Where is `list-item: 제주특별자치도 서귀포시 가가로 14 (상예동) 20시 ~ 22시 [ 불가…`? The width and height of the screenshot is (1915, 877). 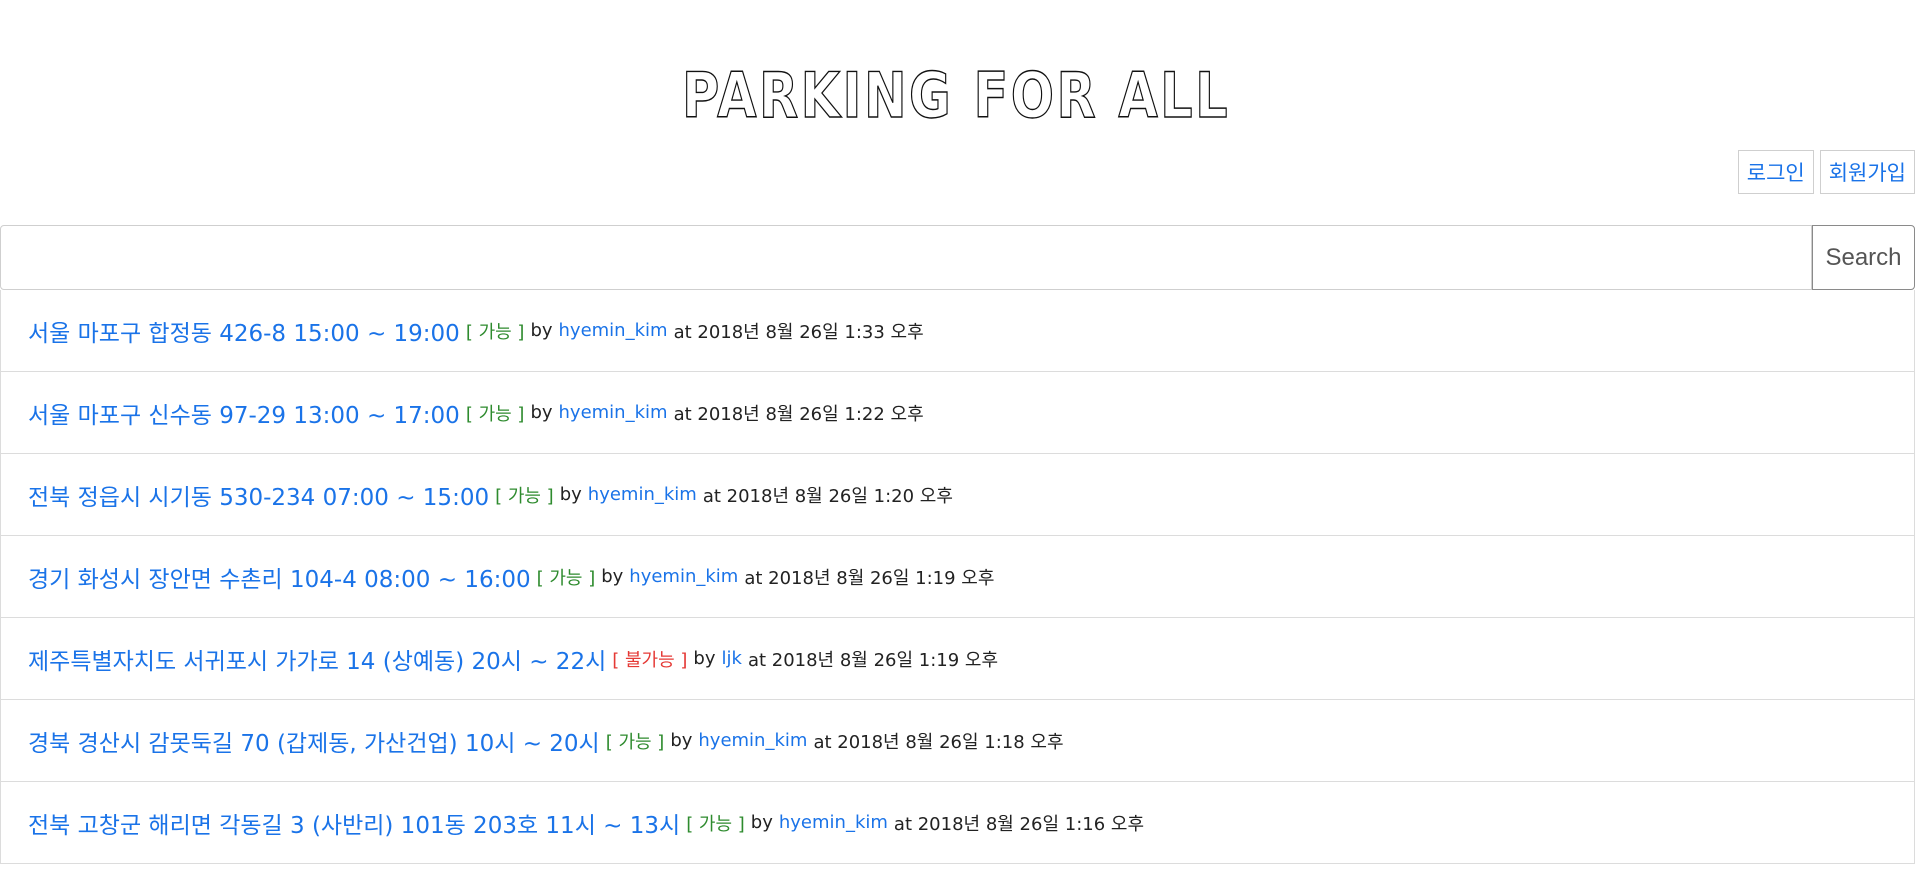 list-item: 제주특별자치도 서귀포시 가가로 14 (상예동) 20시 ~ 22시 [ 불가… is located at coordinates (957, 659).